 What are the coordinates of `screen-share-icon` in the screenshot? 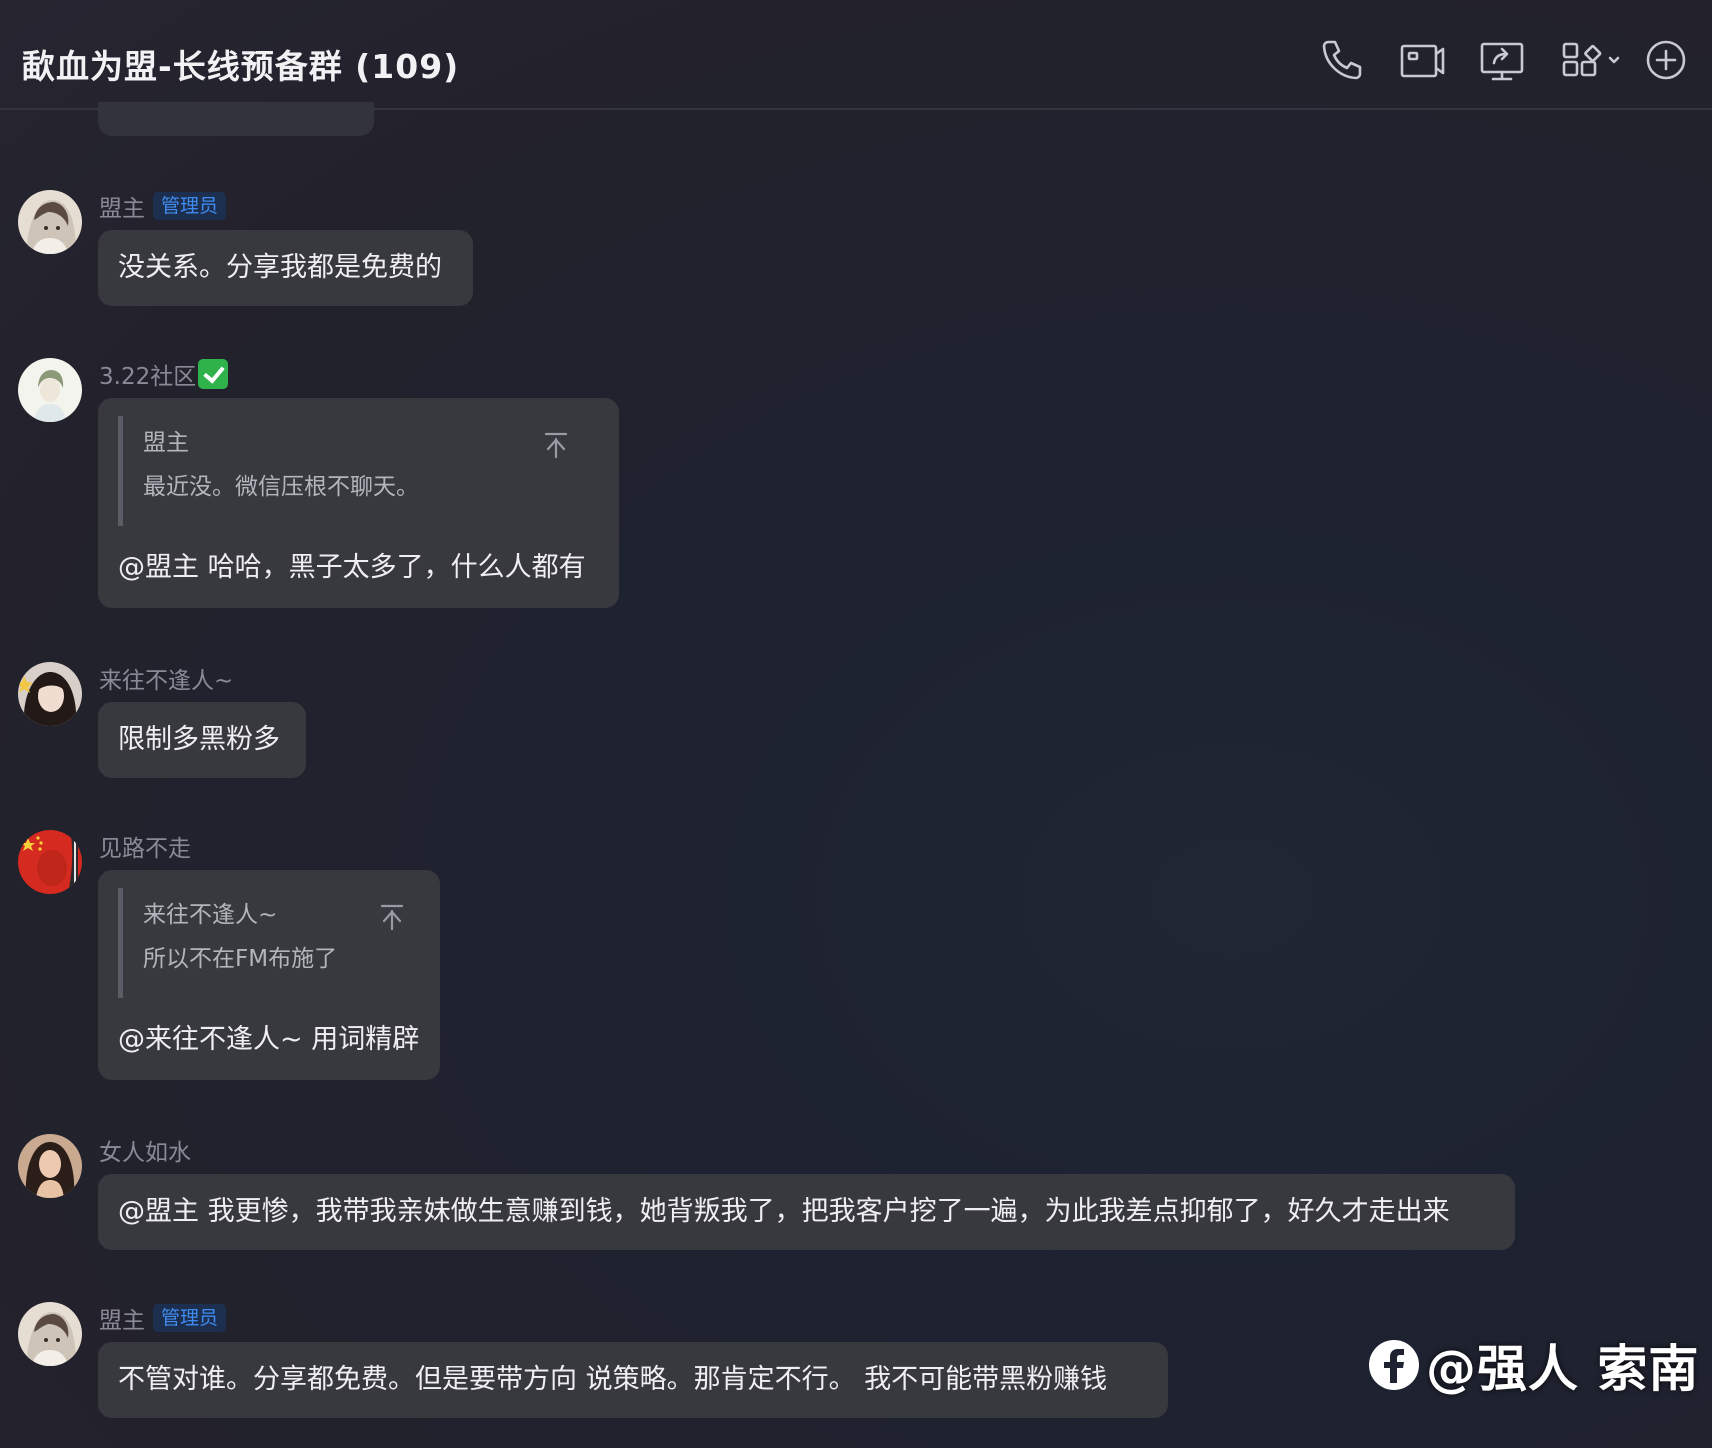 It's located at (1502, 60).